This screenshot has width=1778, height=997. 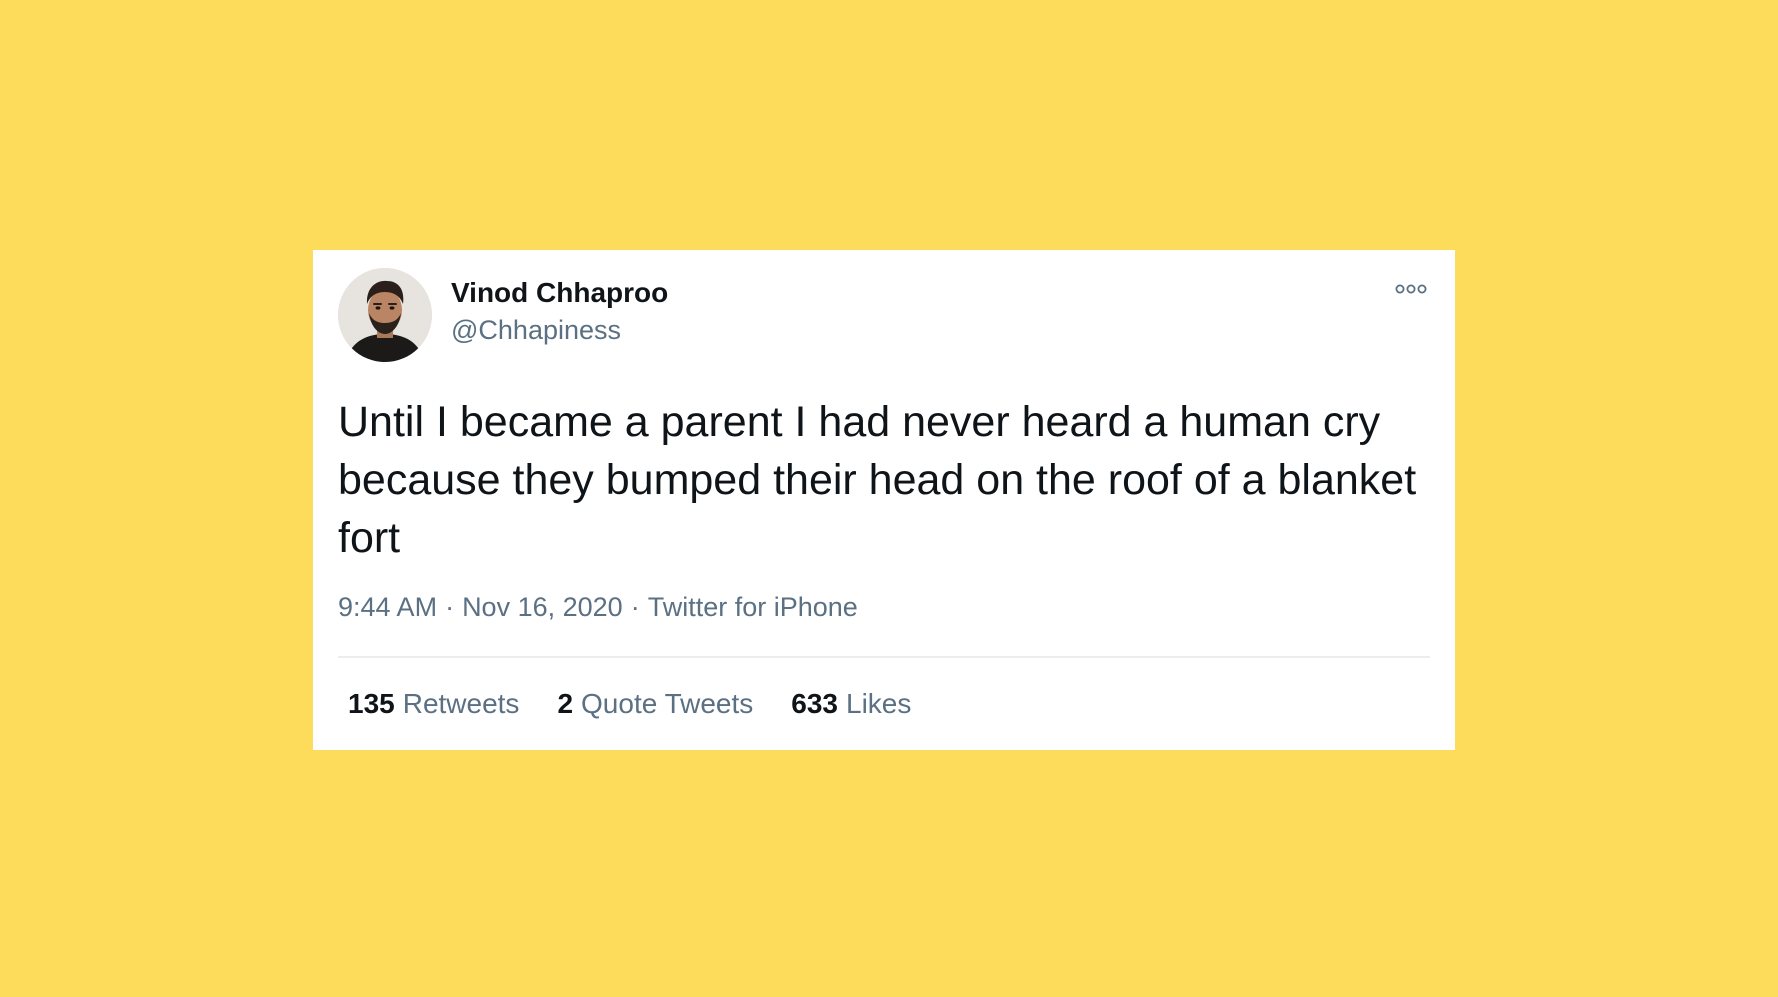 I want to click on quote-tweets-count: 2, so click(x=565, y=703).